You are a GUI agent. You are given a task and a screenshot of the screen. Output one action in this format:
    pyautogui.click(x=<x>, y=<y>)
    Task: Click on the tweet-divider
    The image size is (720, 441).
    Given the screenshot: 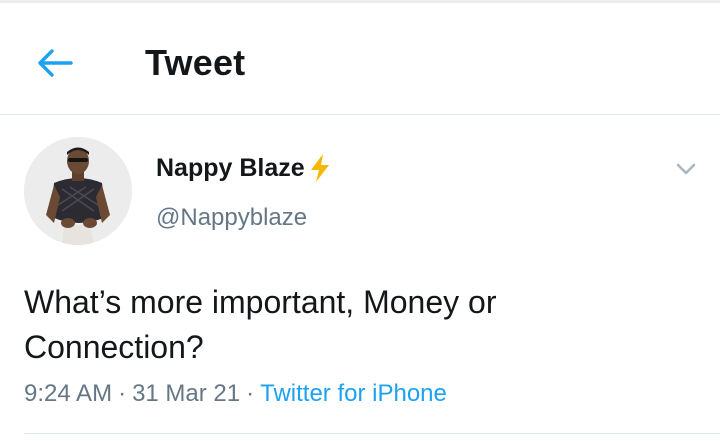 What is the action you would take?
    pyautogui.click(x=372, y=433)
    